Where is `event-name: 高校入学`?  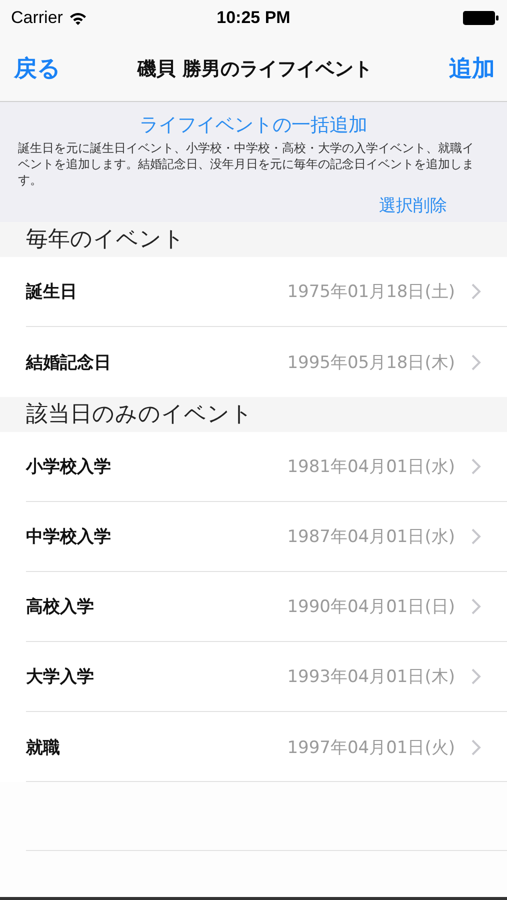
event-name: 高校入学 is located at coordinates (60, 607).